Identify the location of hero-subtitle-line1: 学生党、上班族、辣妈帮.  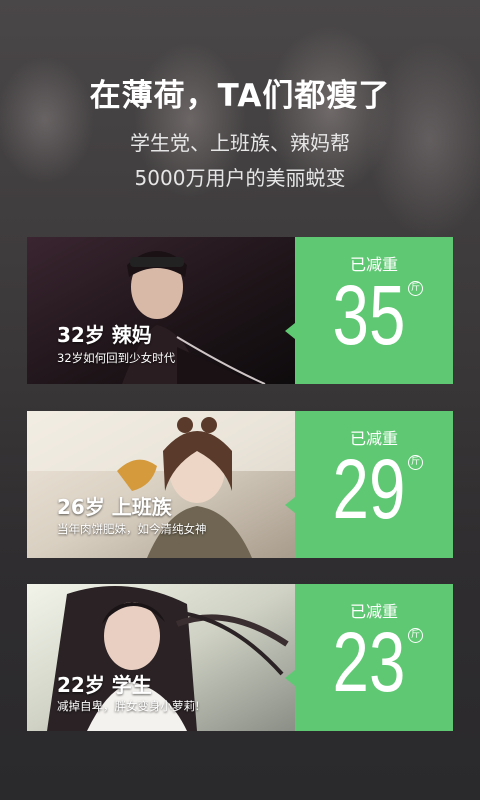
(240, 143).